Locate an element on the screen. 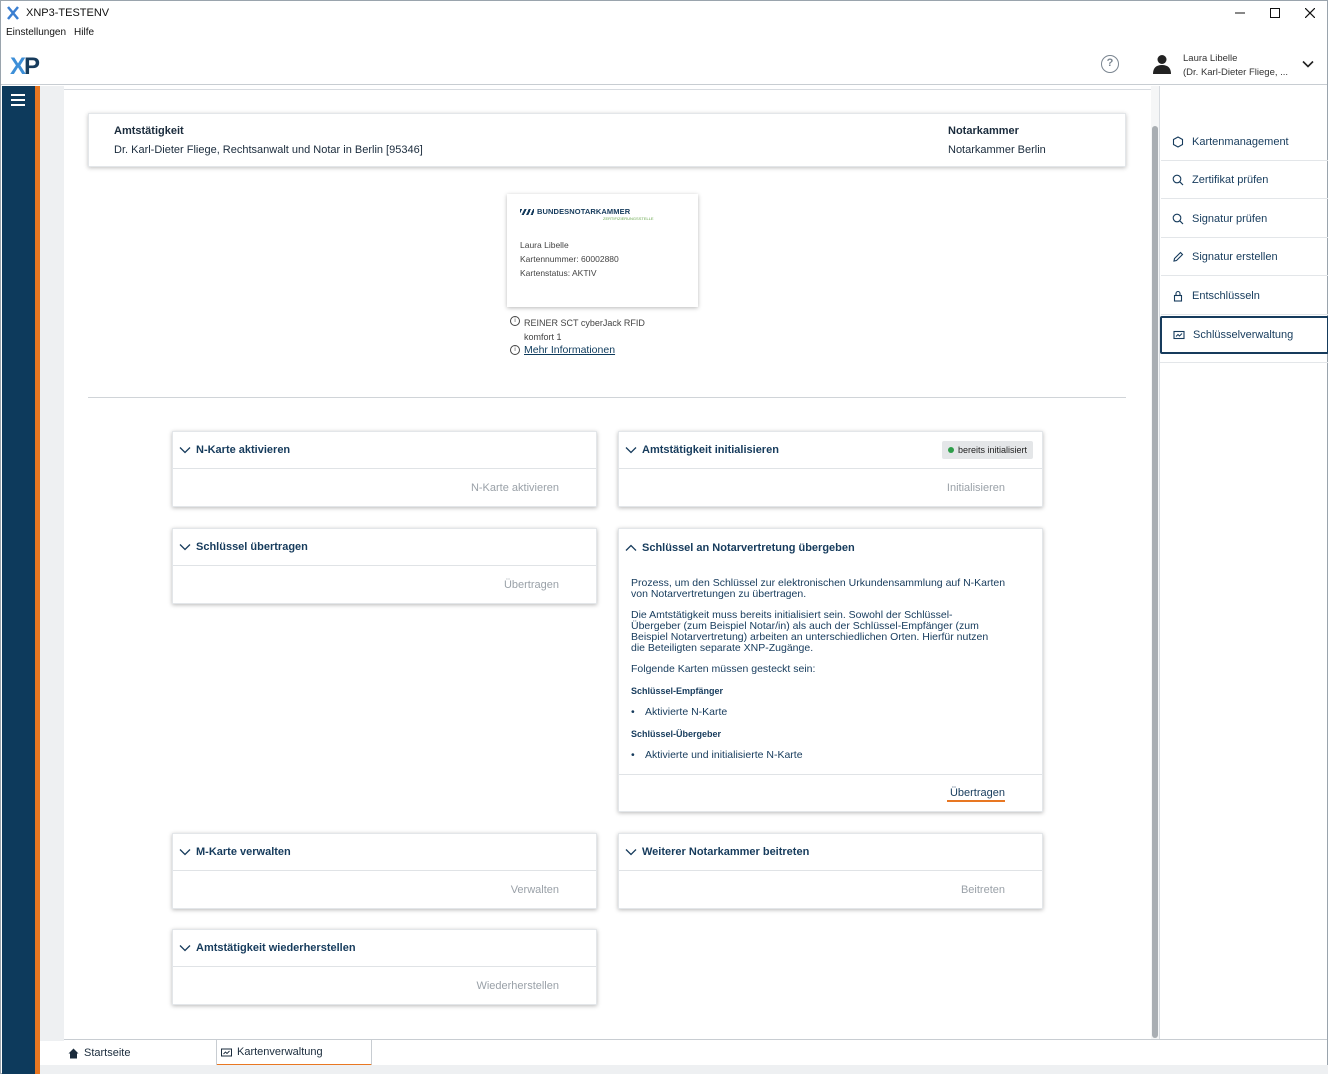 Image resolution: width=1328 pixels, height=1074 pixels. empfaenger-heading: Schlüssel-Empfänger is located at coordinates (677, 691).